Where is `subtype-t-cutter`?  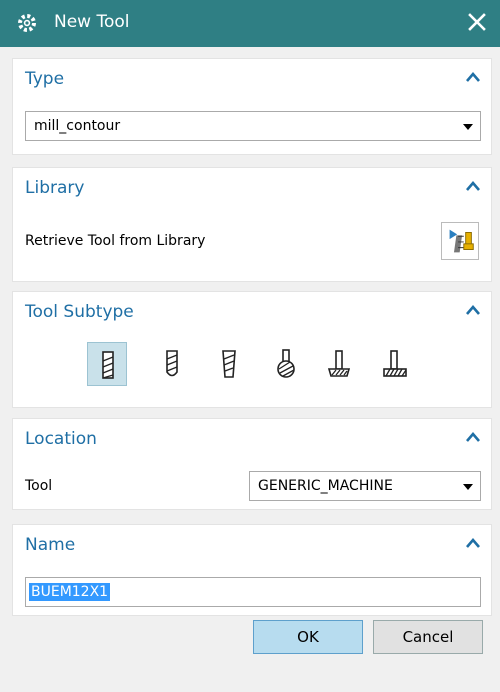
subtype-t-cutter is located at coordinates (339, 364).